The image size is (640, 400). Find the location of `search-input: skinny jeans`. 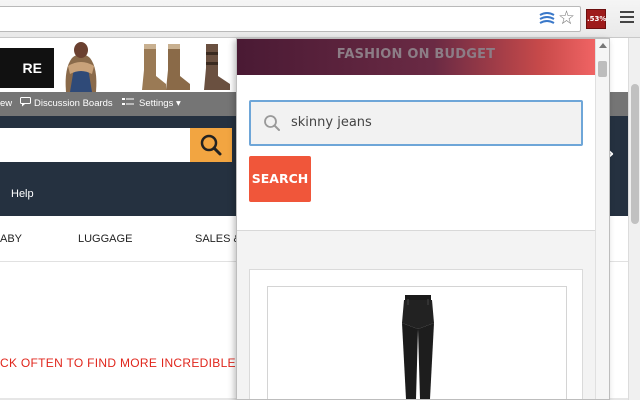

search-input: skinny jeans is located at coordinates (416, 123).